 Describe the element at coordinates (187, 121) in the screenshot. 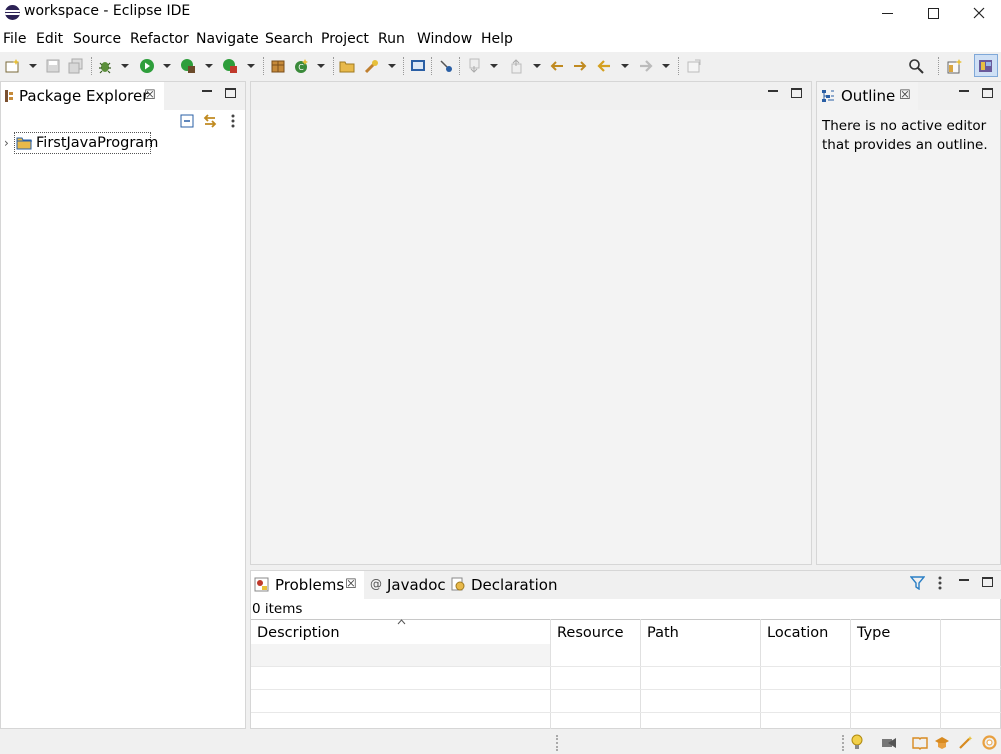

I see `collapse-all-icon` at that location.